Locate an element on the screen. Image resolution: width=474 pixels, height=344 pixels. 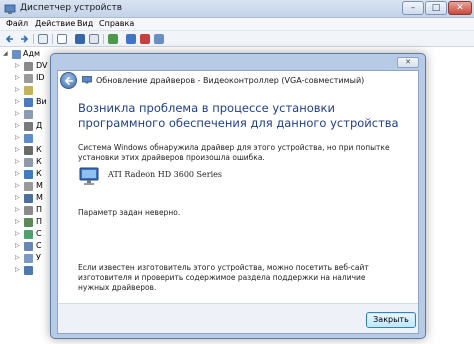
audio-icon is located at coordinates (28, 90).